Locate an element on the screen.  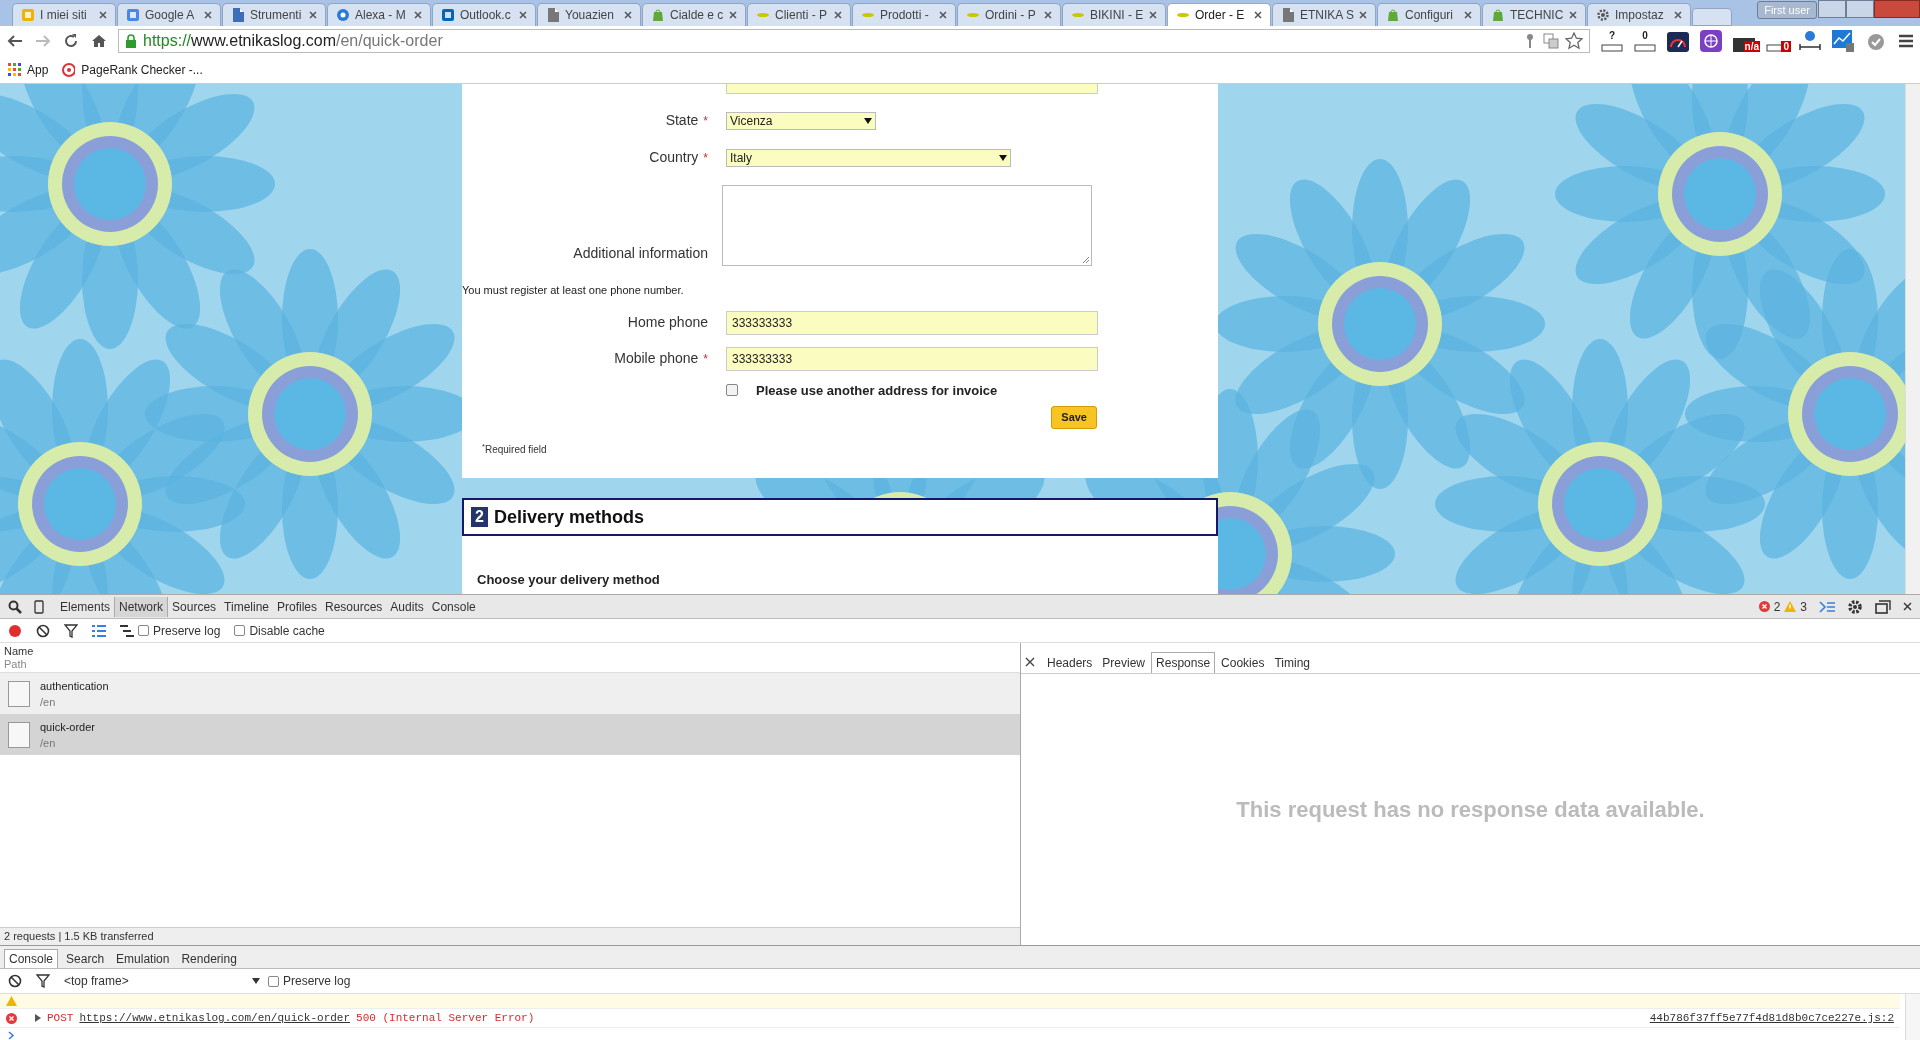
home-icon is located at coordinates (99, 41).